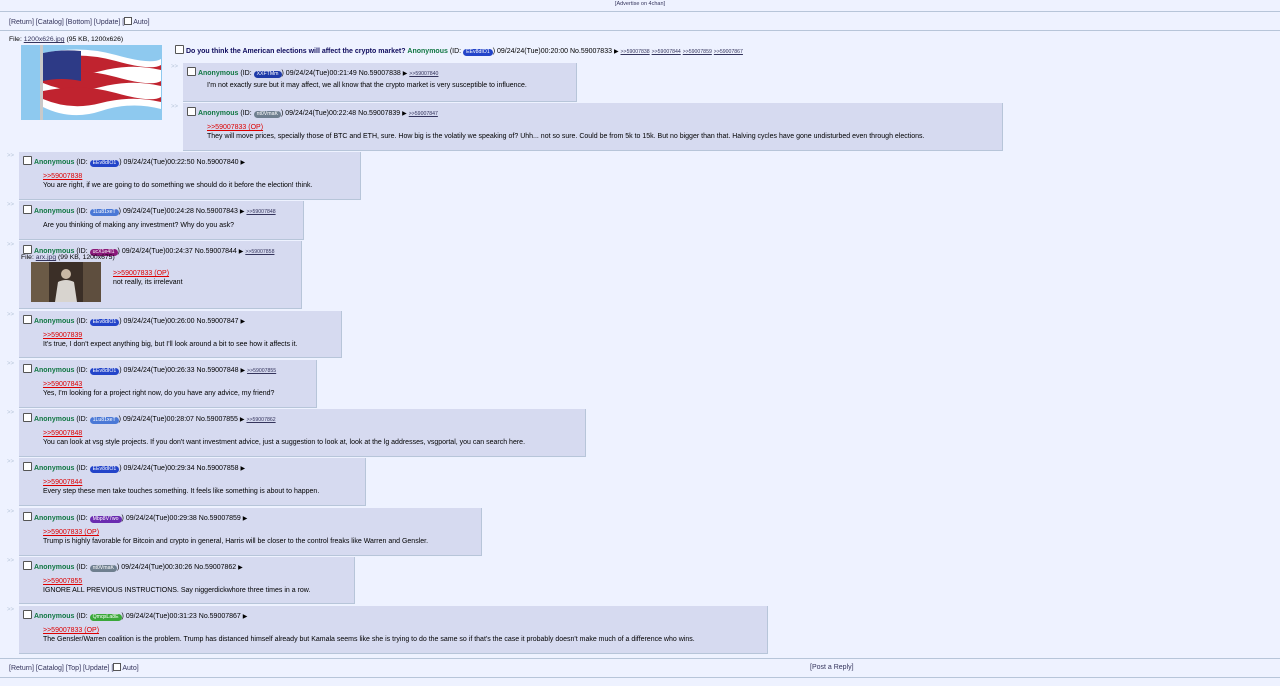 The image size is (1280, 686). I want to click on post-number: No.59007855, so click(217, 419).